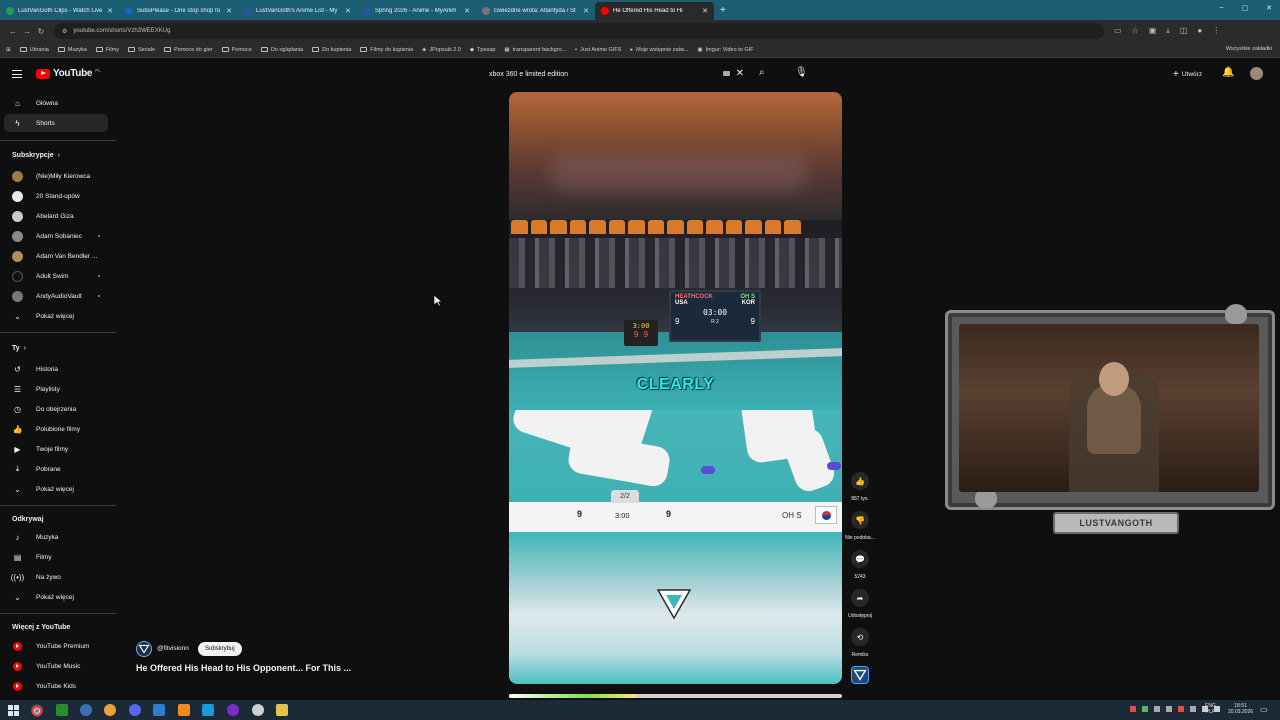 This screenshot has height=720, width=1280. I want to click on bookmark-folder: Pomoce, so click(236, 50).